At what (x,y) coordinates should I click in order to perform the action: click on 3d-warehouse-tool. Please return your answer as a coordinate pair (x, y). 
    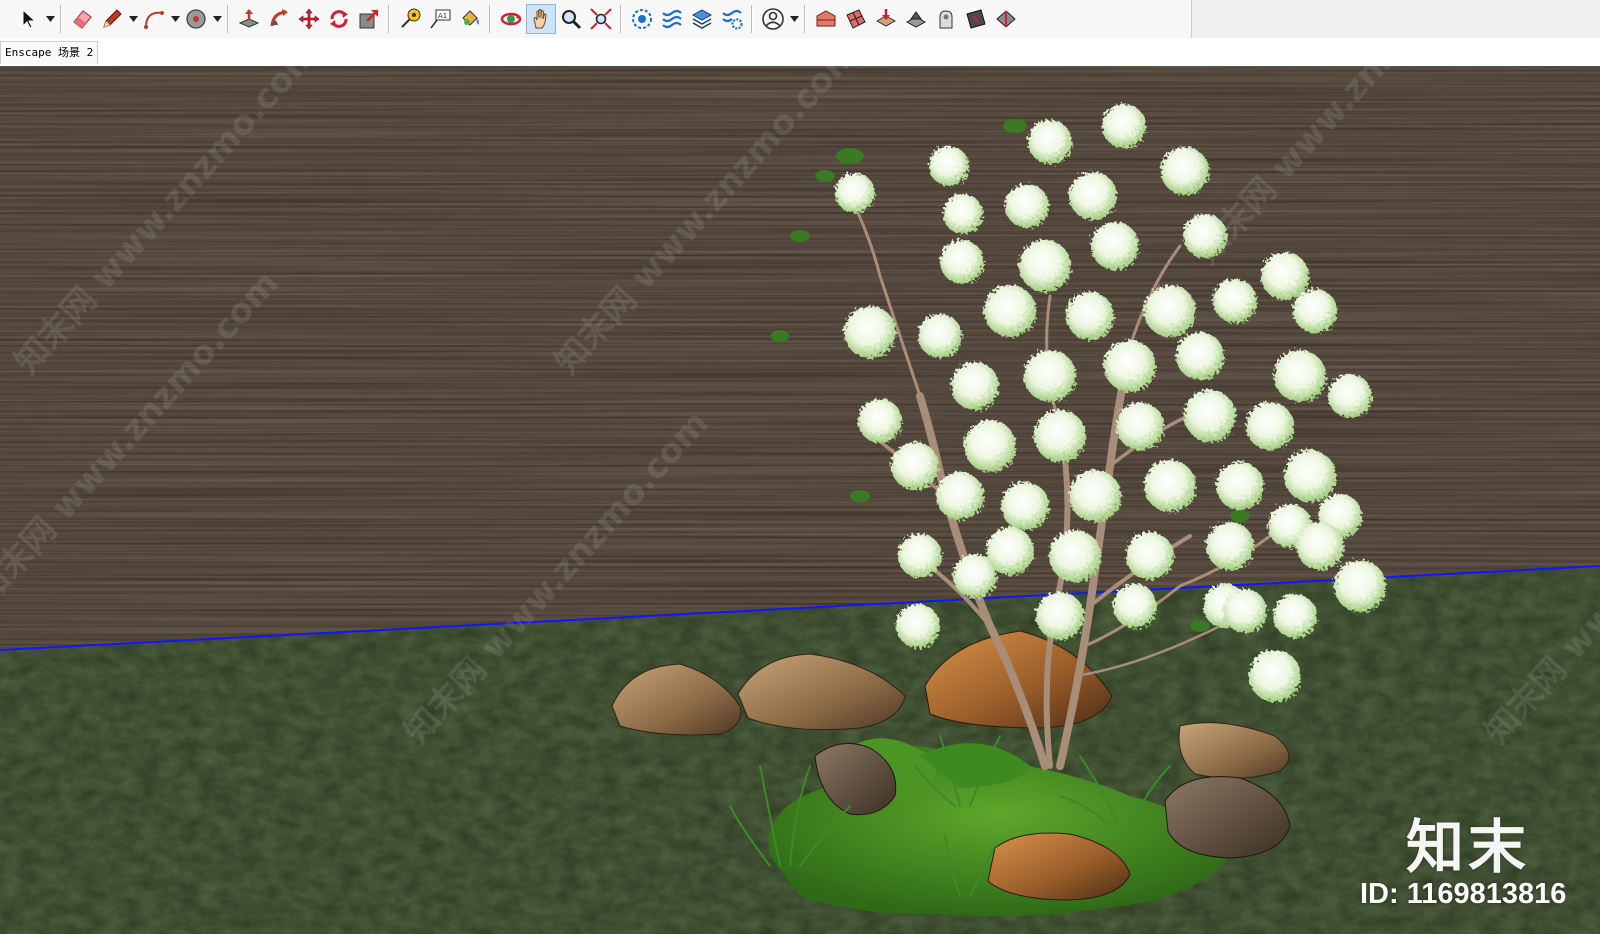
    Looking at the image, I should click on (826, 19).